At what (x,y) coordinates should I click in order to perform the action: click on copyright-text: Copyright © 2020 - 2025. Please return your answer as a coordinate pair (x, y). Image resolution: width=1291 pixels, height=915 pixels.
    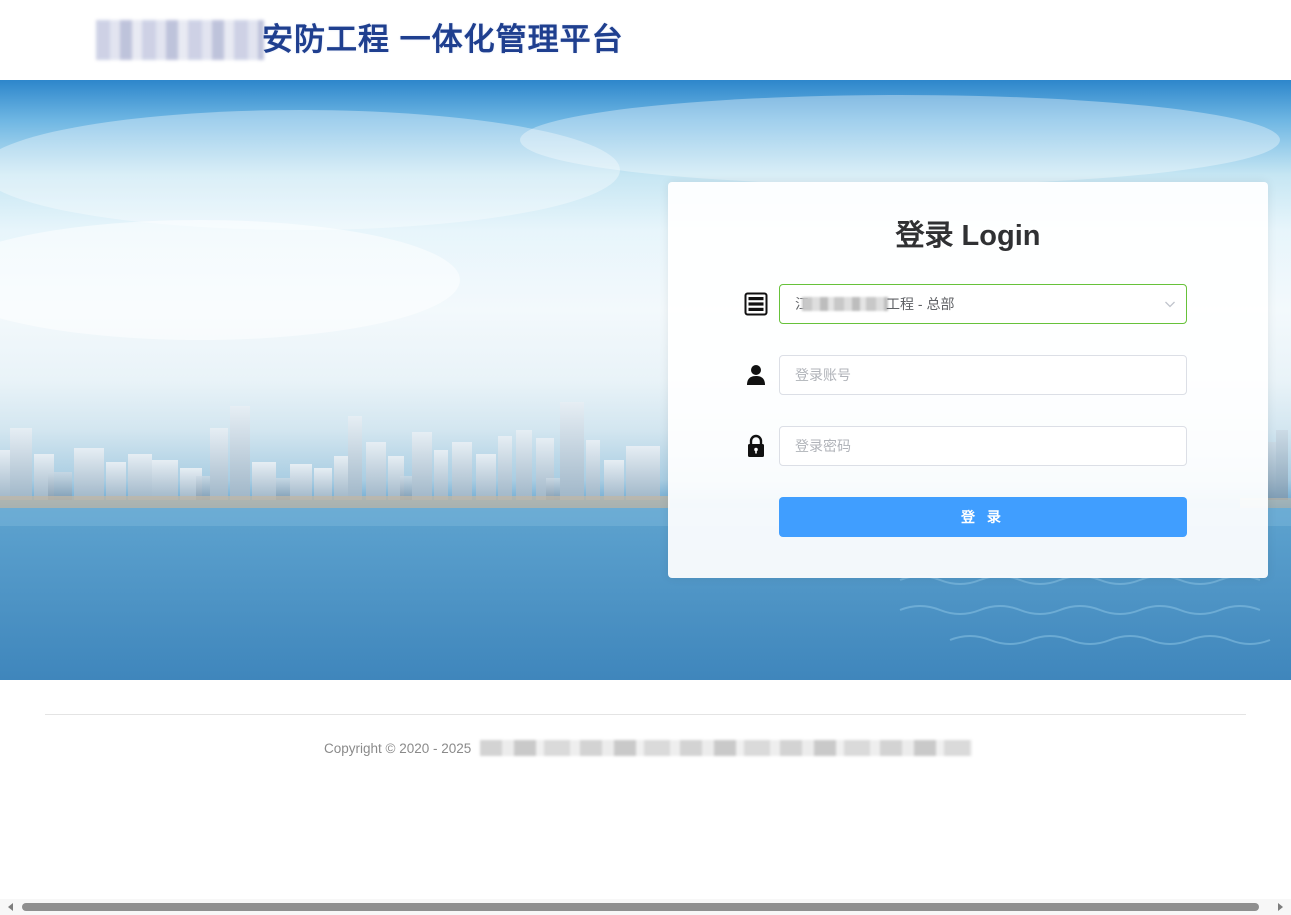
    Looking at the image, I should click on (398, 748).